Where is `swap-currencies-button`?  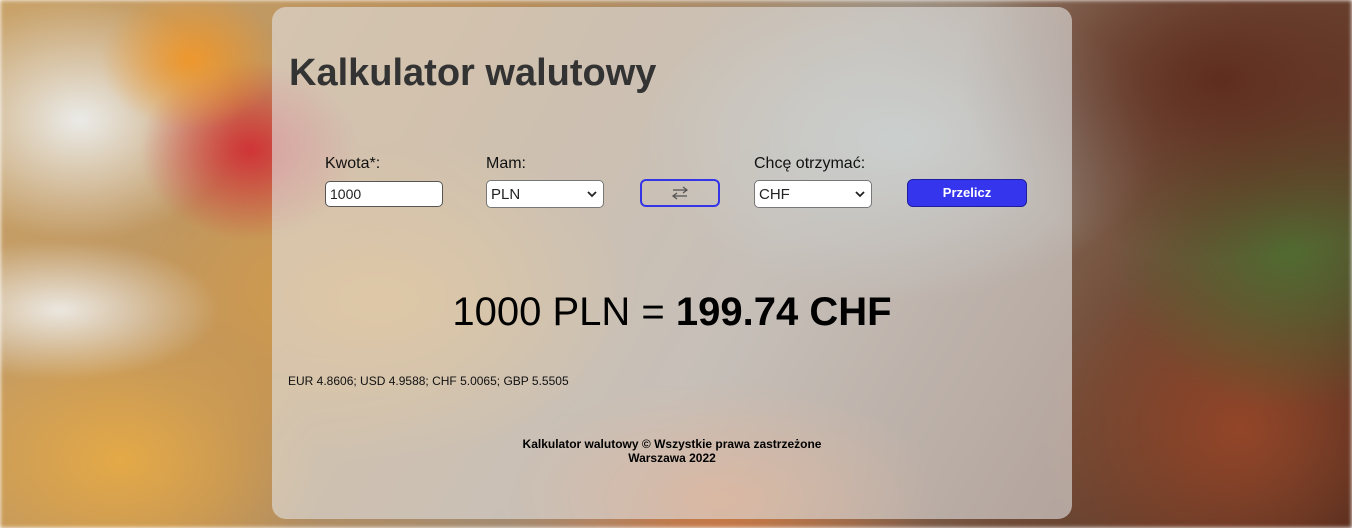 swap-currencies-button is located at coordinates (680, 193).